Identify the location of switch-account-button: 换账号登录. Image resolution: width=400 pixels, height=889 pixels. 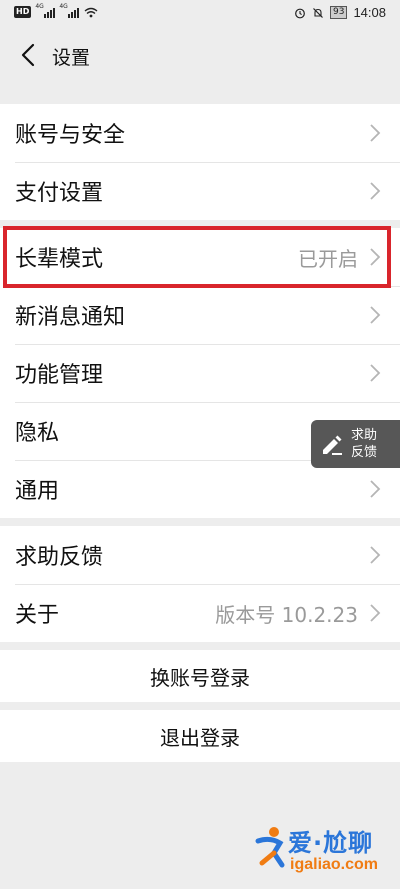
(200, 676).